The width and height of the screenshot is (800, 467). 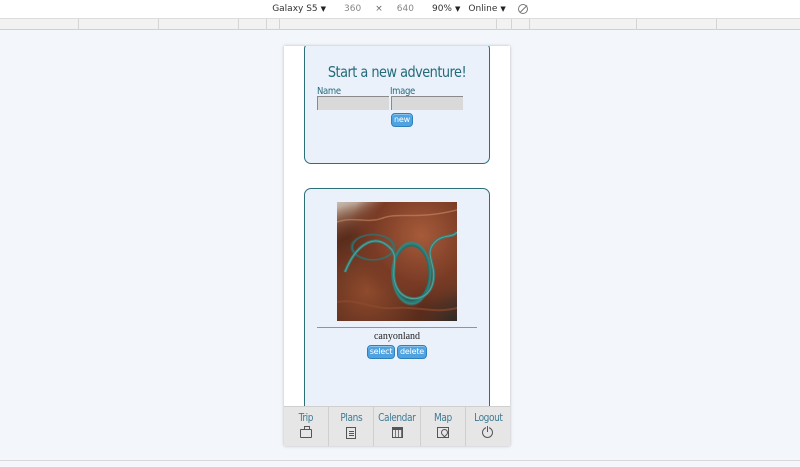 I want to click on new-trip-card: Start a new adventure! Name Image new, so click(x=397, y=105).